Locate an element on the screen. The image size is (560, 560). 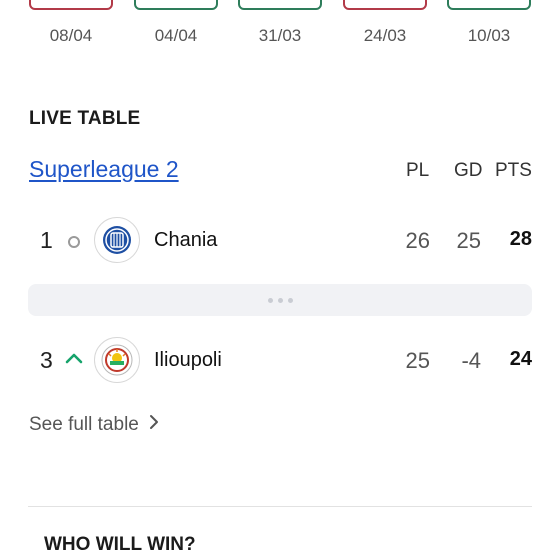
chania-crest-icon is located at coordinates (117, 240).